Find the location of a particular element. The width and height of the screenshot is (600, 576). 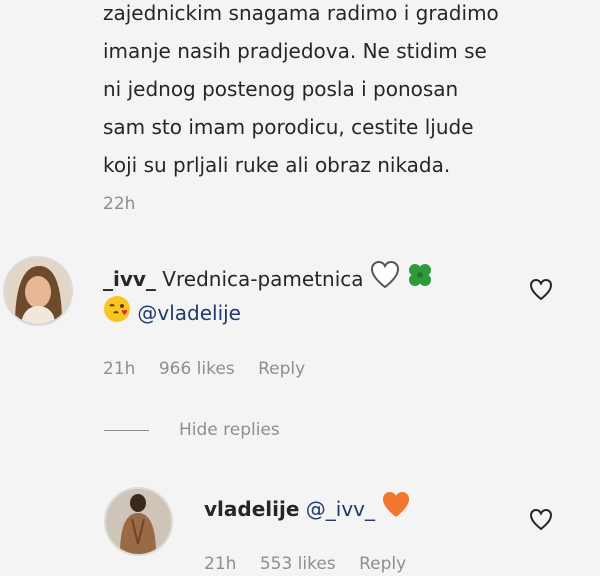

reply-reply-button: Reply is located at coordinates (382, 564).